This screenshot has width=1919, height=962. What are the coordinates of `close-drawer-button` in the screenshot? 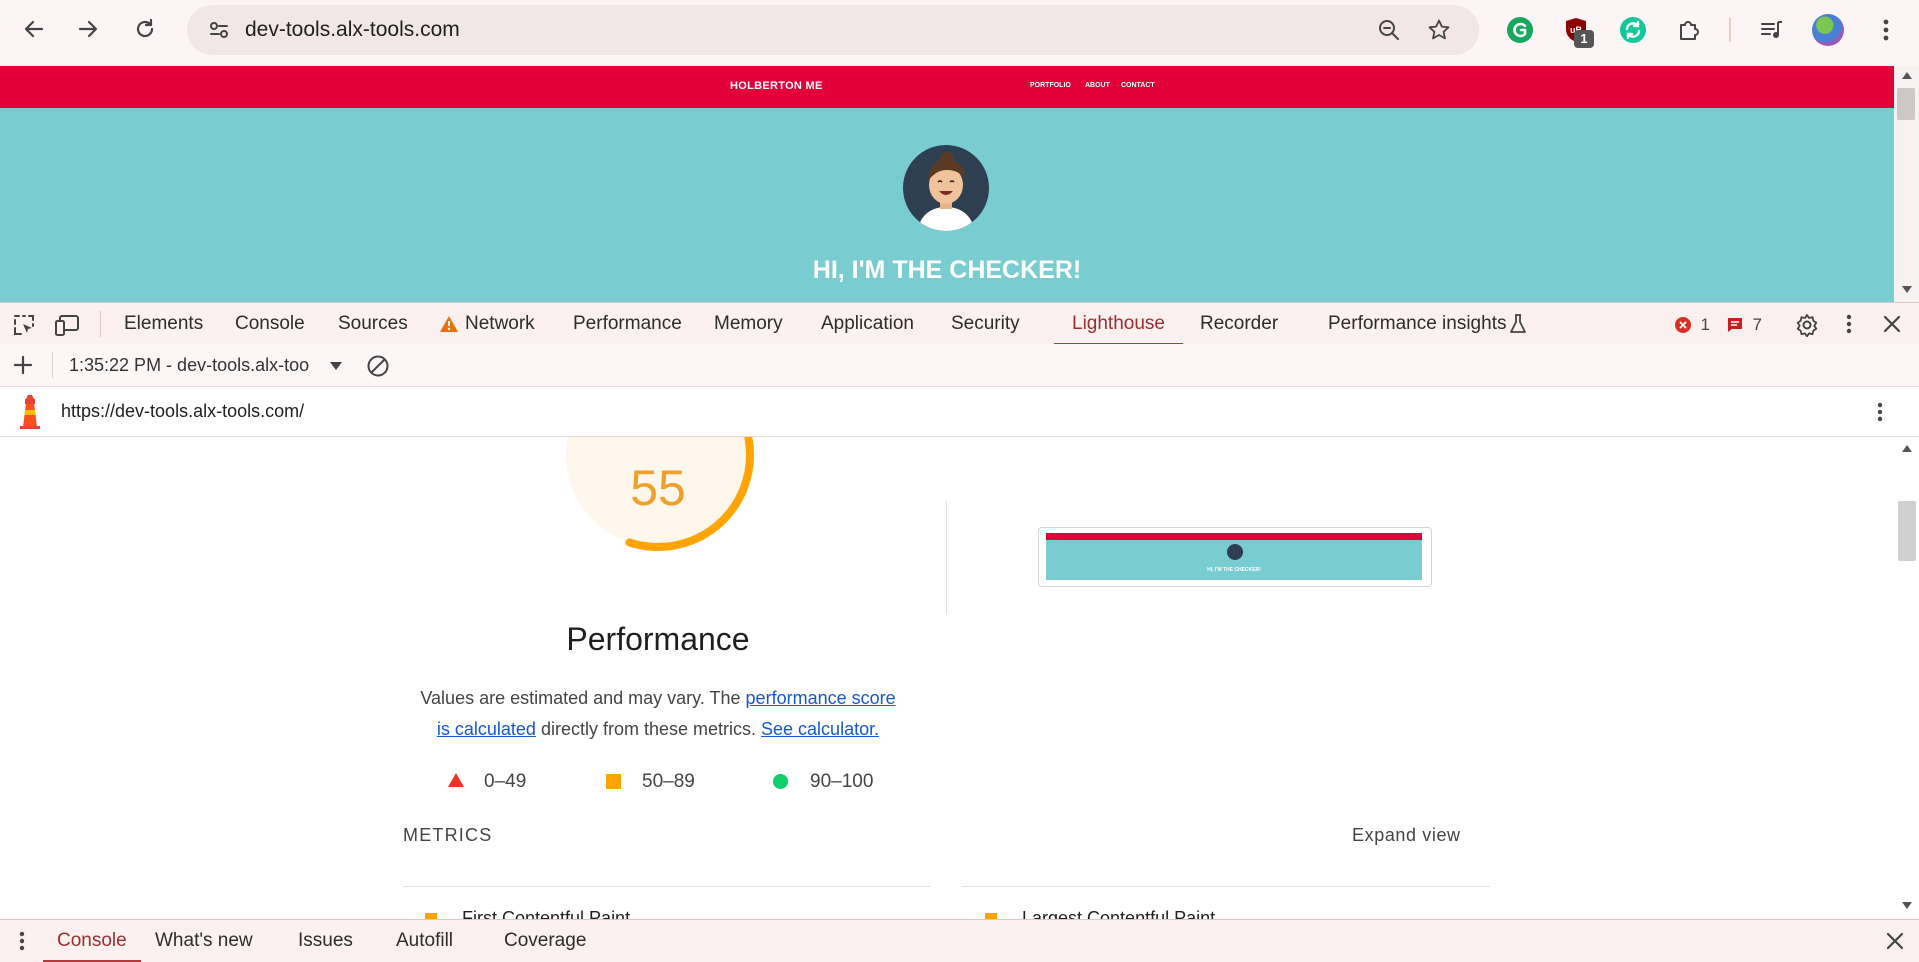 It's located at (1895, 943).